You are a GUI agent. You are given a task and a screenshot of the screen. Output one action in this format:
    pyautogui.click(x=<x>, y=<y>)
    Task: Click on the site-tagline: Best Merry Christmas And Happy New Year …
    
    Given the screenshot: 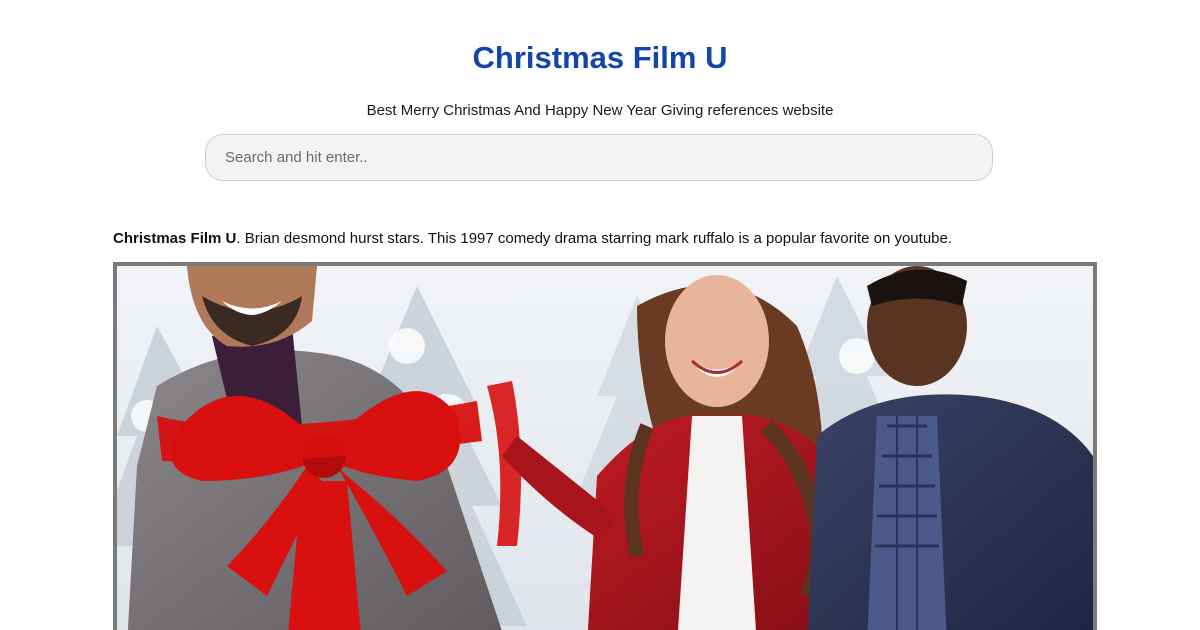 What is the action you would take?
    pyautogui.click(x=600, y=110)
    